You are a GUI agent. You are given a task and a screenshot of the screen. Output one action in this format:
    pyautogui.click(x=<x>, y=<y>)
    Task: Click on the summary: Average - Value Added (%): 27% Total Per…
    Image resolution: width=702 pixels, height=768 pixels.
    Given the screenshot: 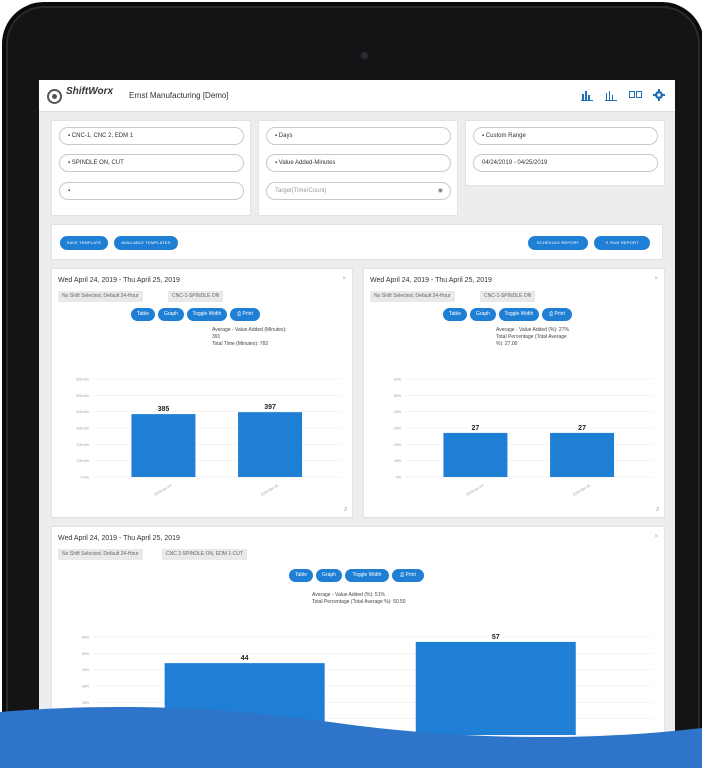 What is the action you would take?
    pyautogui.click(x=532, y=337)
    